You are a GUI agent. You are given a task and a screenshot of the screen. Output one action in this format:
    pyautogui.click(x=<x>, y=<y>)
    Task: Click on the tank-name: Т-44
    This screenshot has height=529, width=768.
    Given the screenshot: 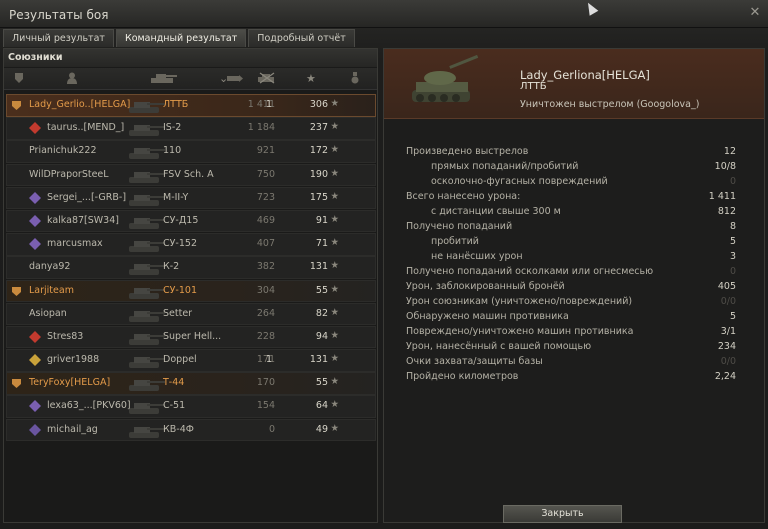 What is the action you would take?
    pyautogui.click(x=174, y=383)
    